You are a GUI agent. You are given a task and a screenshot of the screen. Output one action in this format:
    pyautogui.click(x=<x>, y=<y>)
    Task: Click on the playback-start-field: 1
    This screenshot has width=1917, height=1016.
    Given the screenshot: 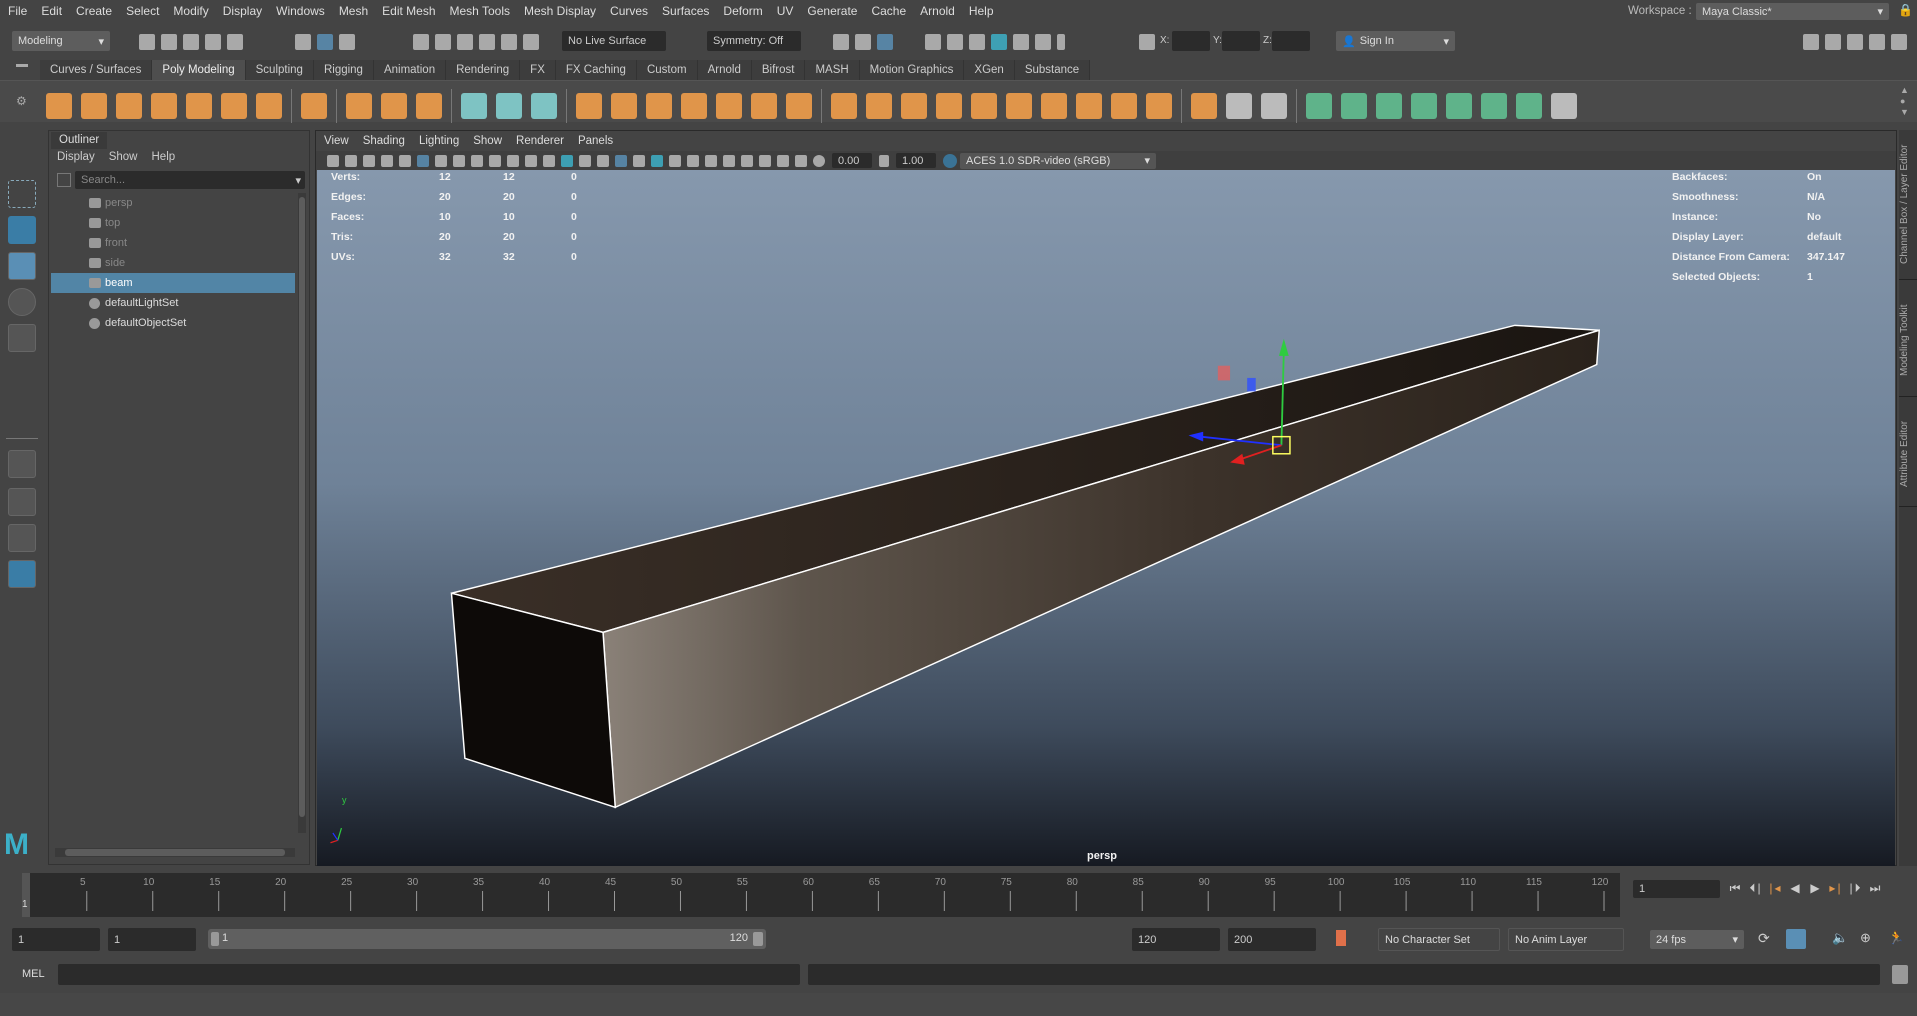 What is the action you would take?
    pyautogui.click(x=152, y=939)
    